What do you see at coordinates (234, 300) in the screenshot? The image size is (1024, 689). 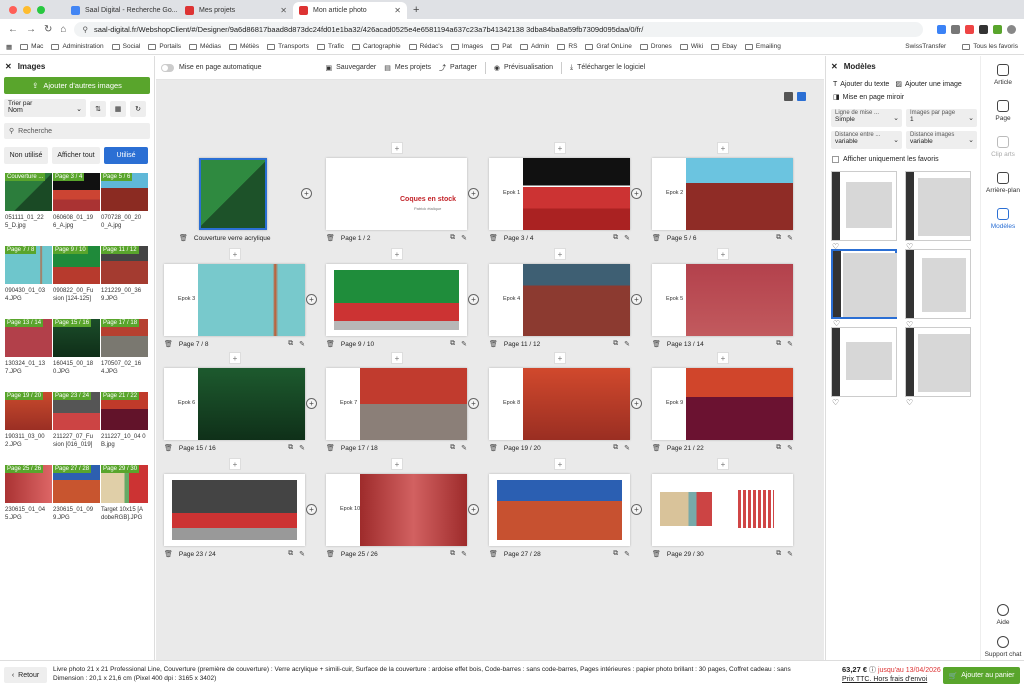 I see `spread: Epok 3` at bounding box center [234, 300].